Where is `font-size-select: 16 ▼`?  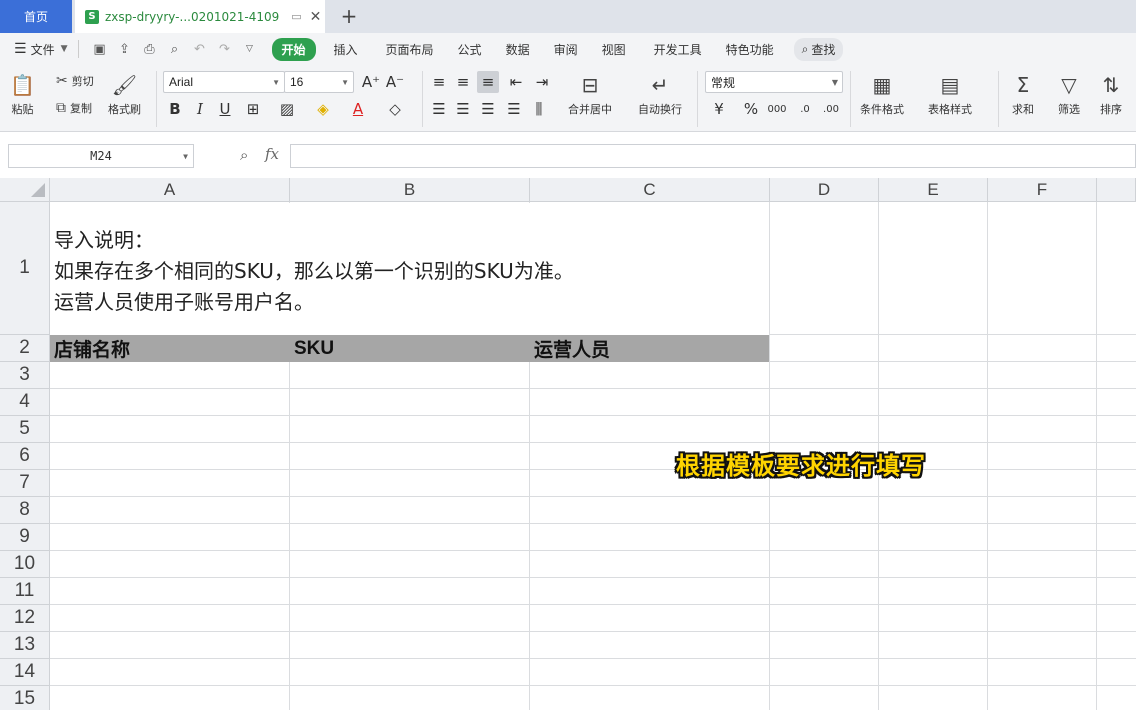 font-size-select: 16 ▼ is located at coordinates (319, 82).